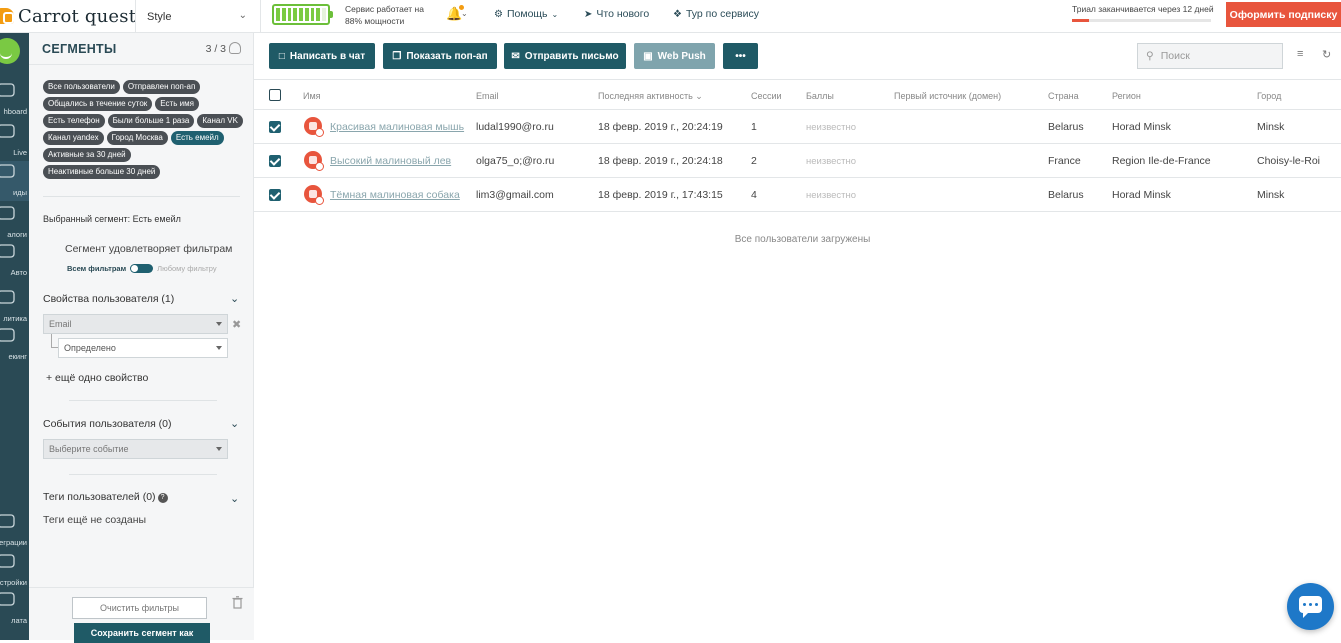 The height and width of the screenshot is (643, 1341). What do you see at coordinates (139, 608) in the screenshot?
I see `clear-filters-button: Очистить фильтры` at bounding box center [139, 608].